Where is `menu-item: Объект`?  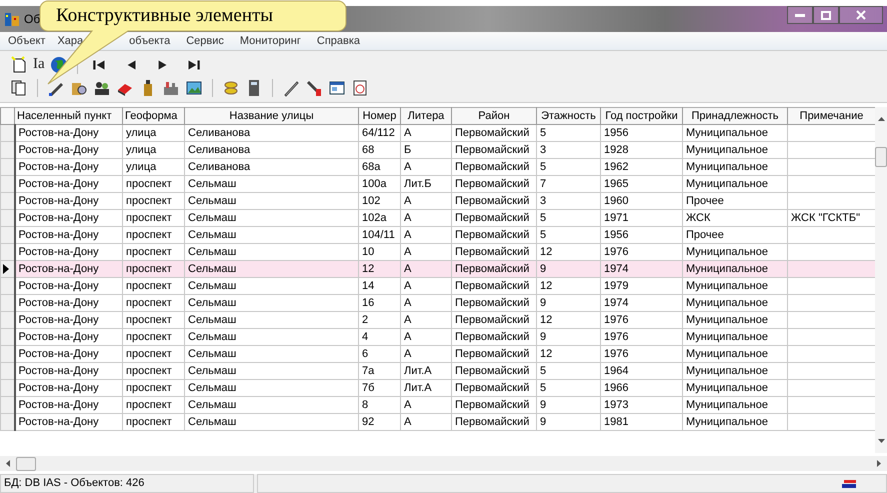 menu-item: Объект is located at coordinates (27, 41).